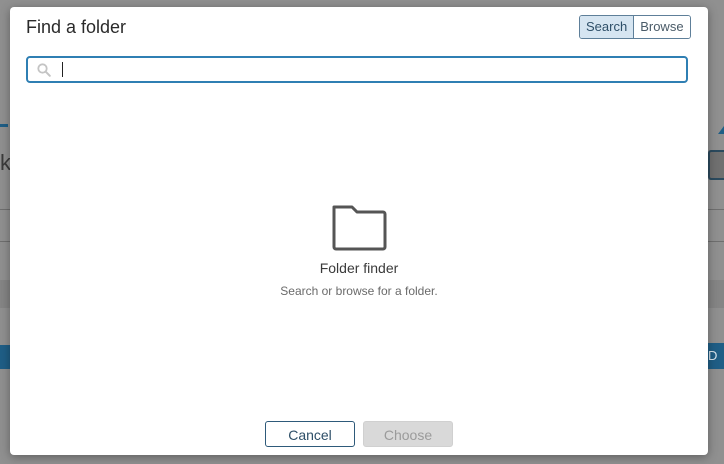  I want to click on search-mode-button: Search, so click(607, 27).